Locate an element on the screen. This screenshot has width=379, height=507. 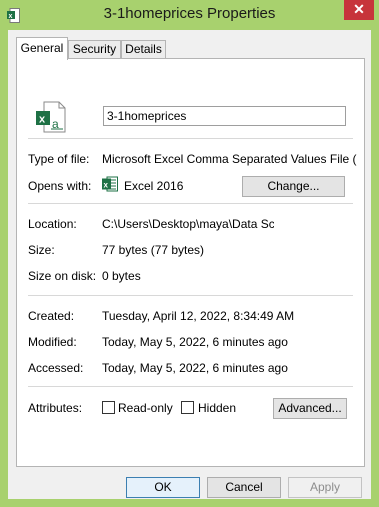
tab-details: Details is located at coordinates (143, 49).